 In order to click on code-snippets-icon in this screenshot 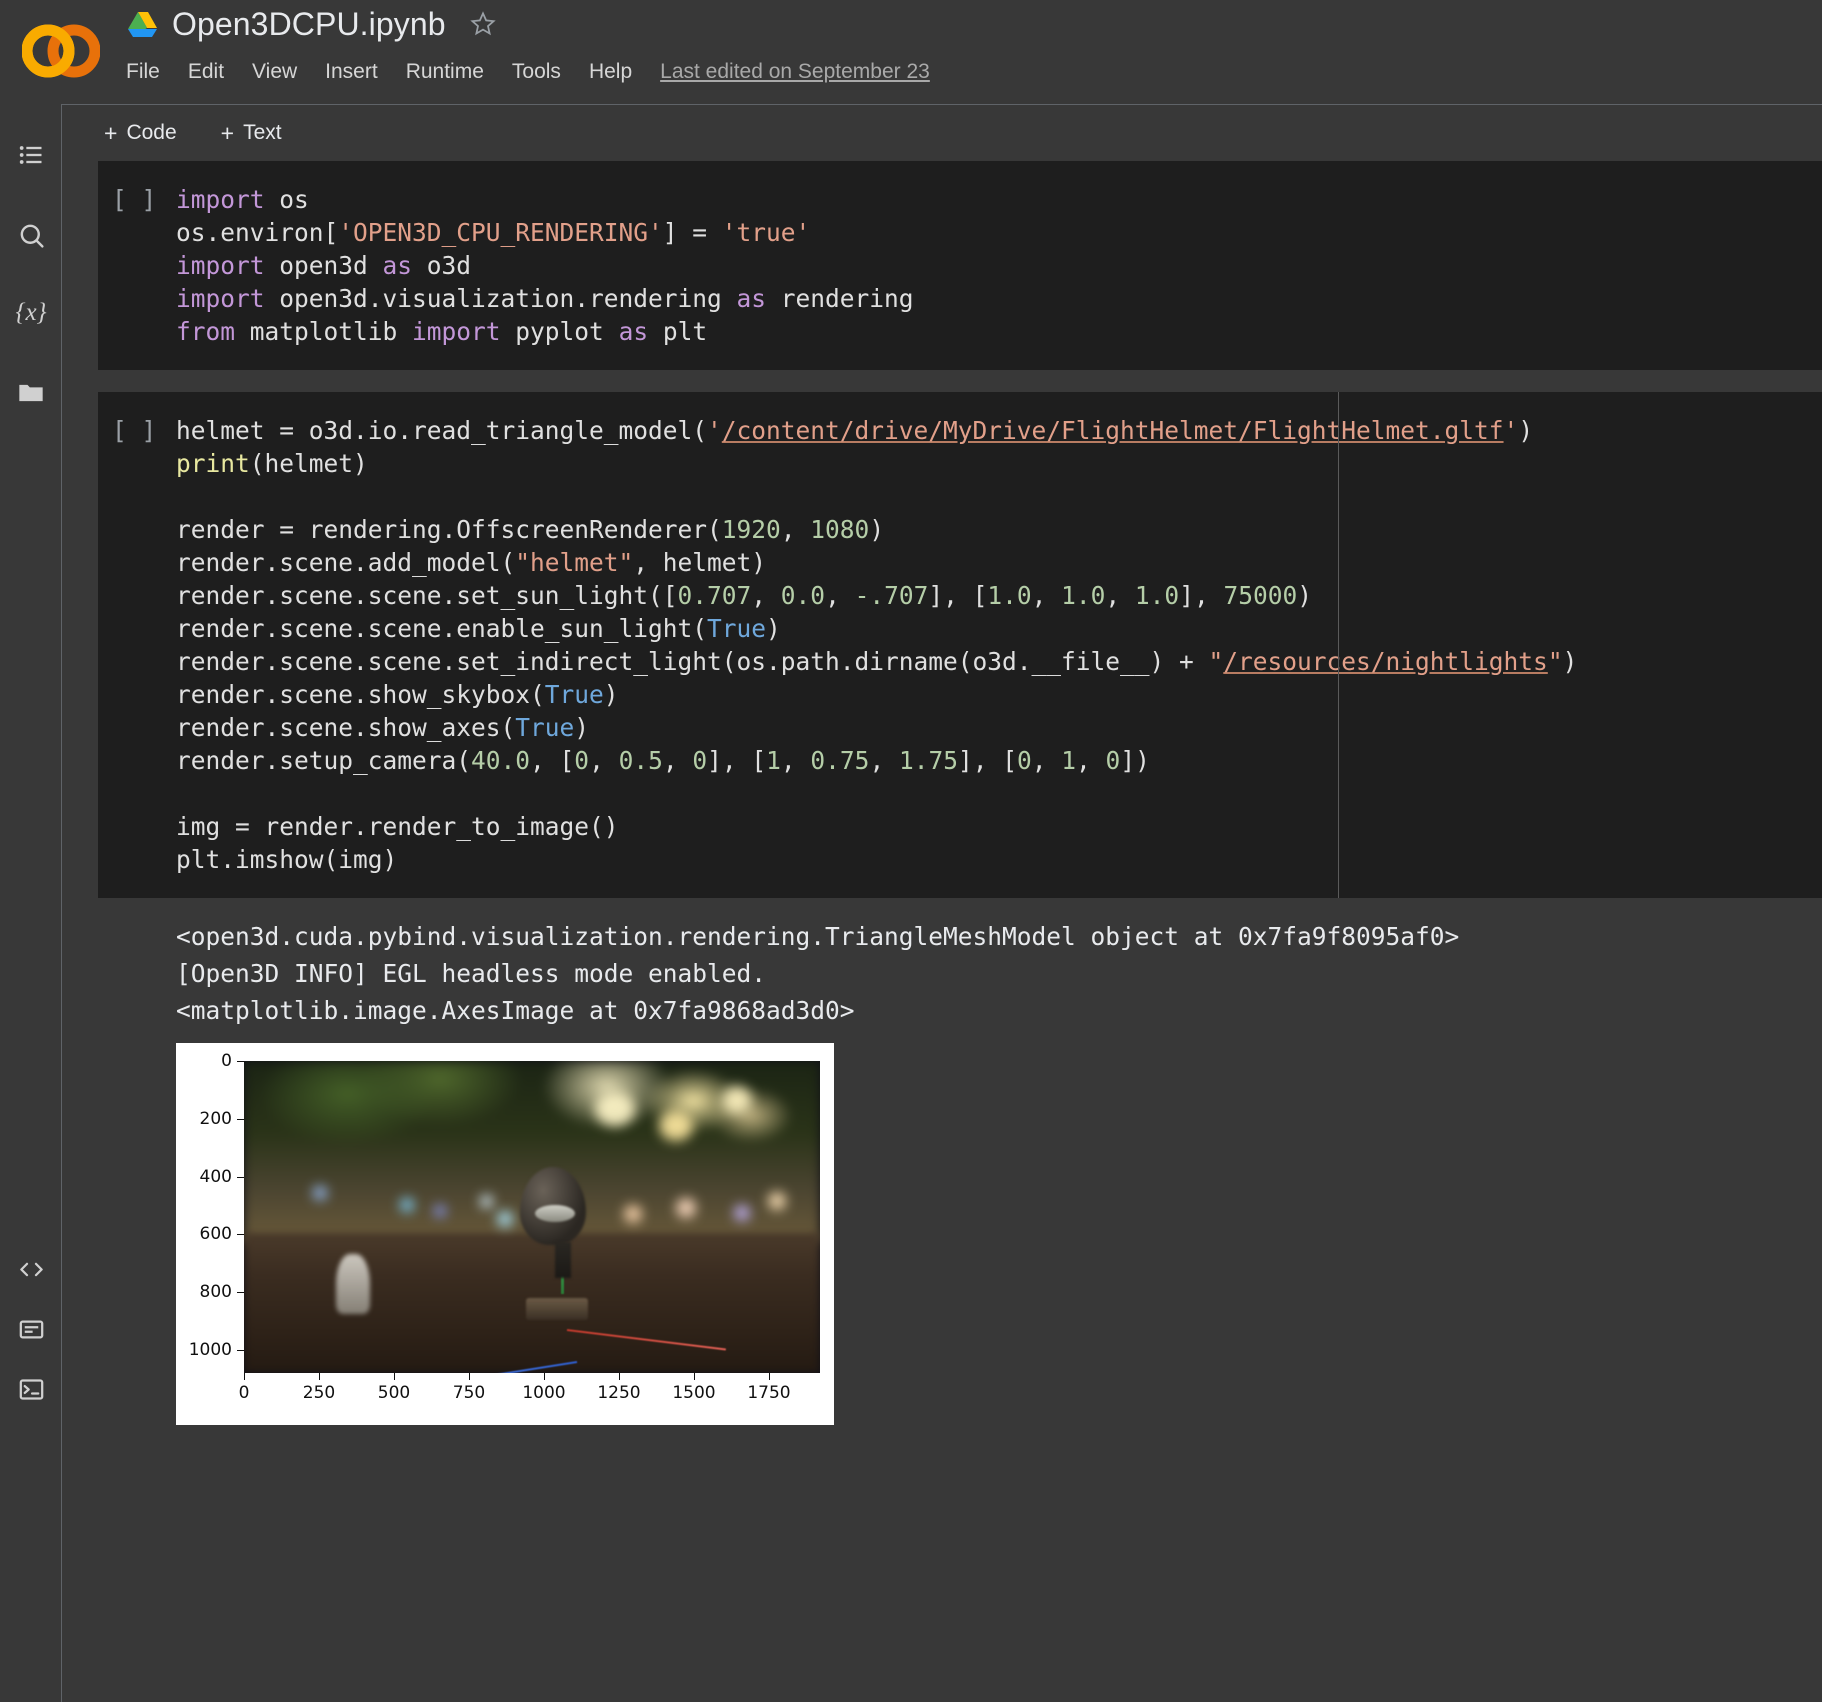, I will do `click(31, 1269)`.